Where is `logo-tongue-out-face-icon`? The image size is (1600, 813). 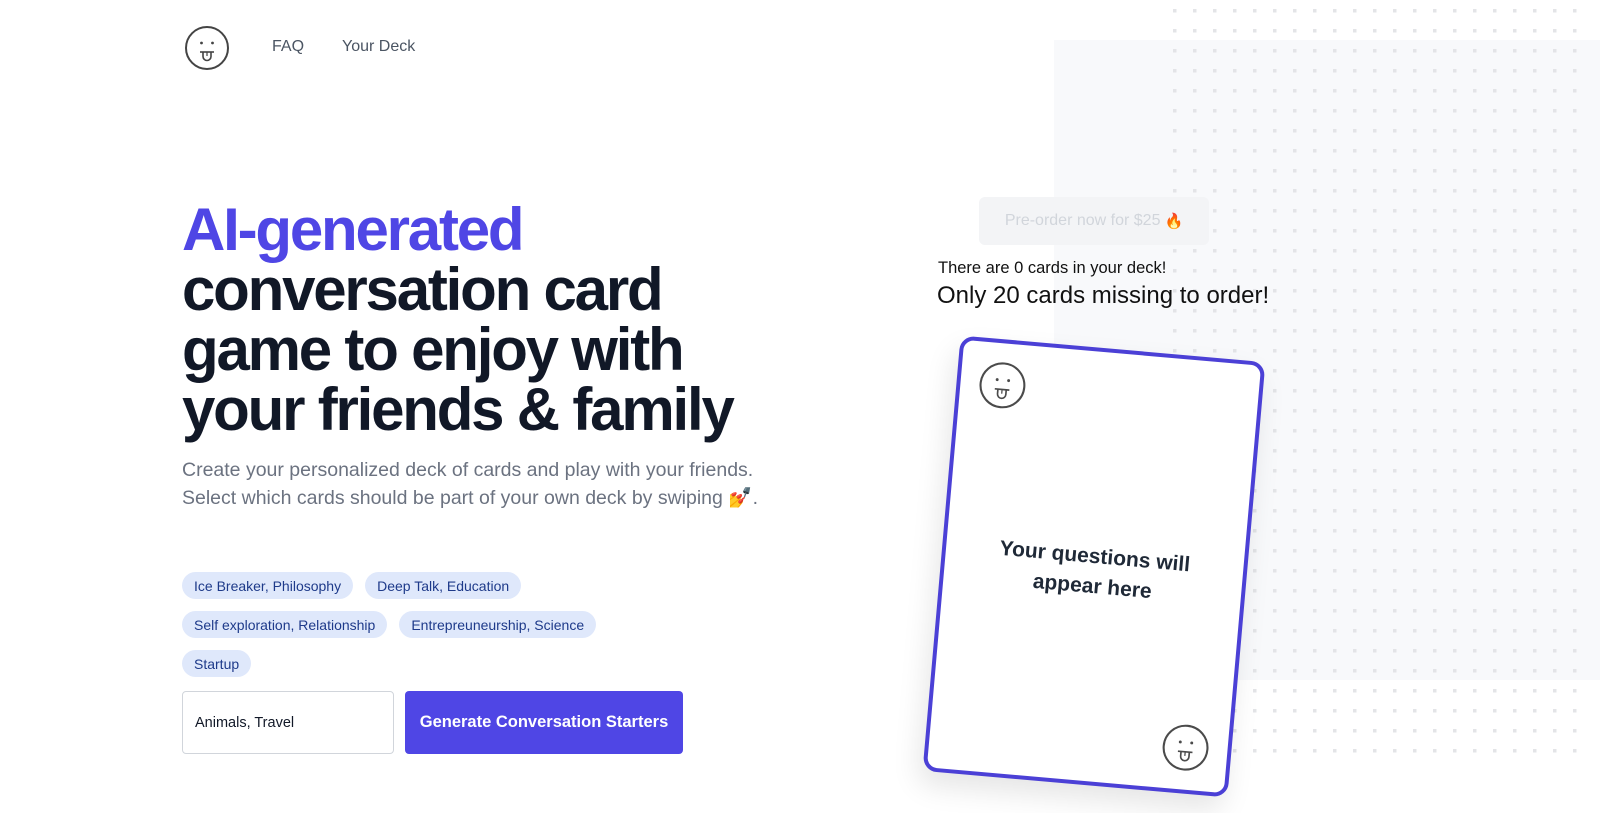
logo-tongue-out-face-icon is located at coordinates (207, 48).